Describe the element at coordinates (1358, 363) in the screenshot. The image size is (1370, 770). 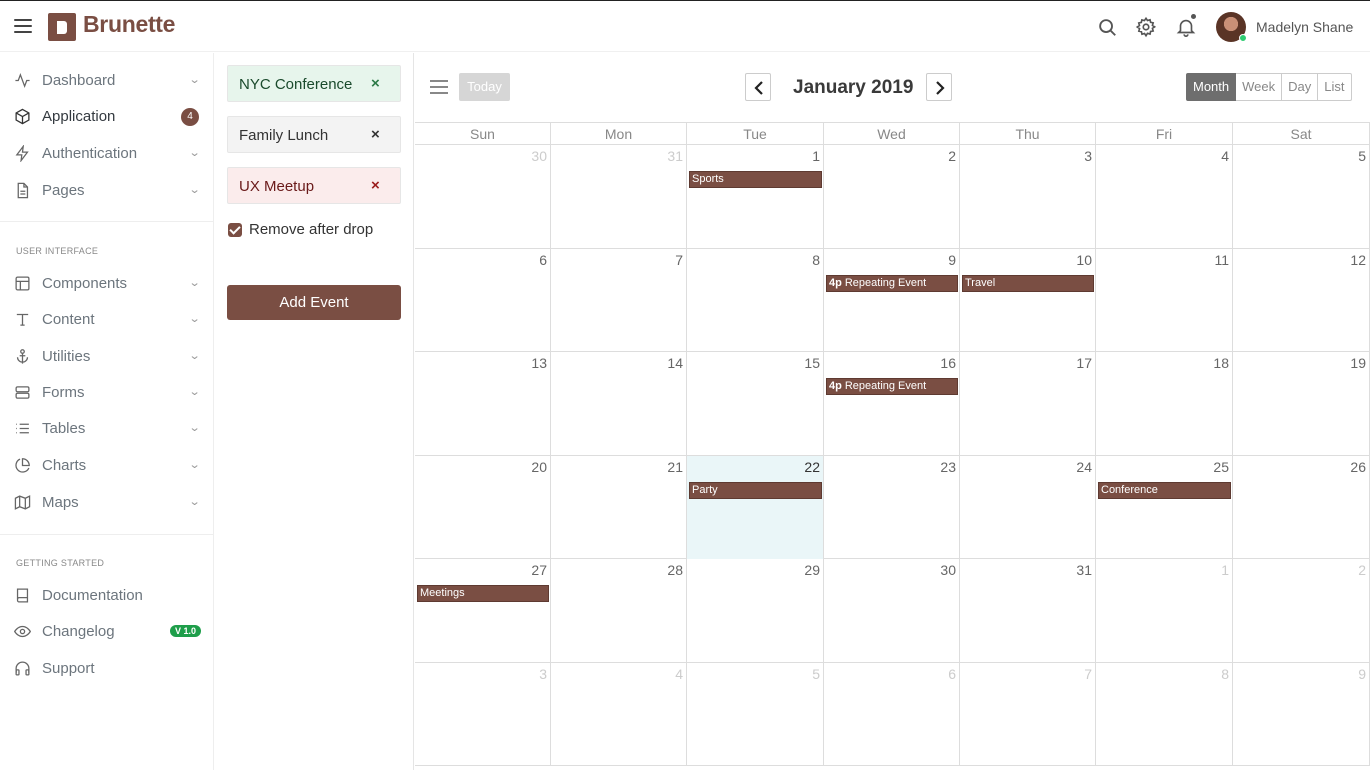
I see `day-number: 19` at that location.